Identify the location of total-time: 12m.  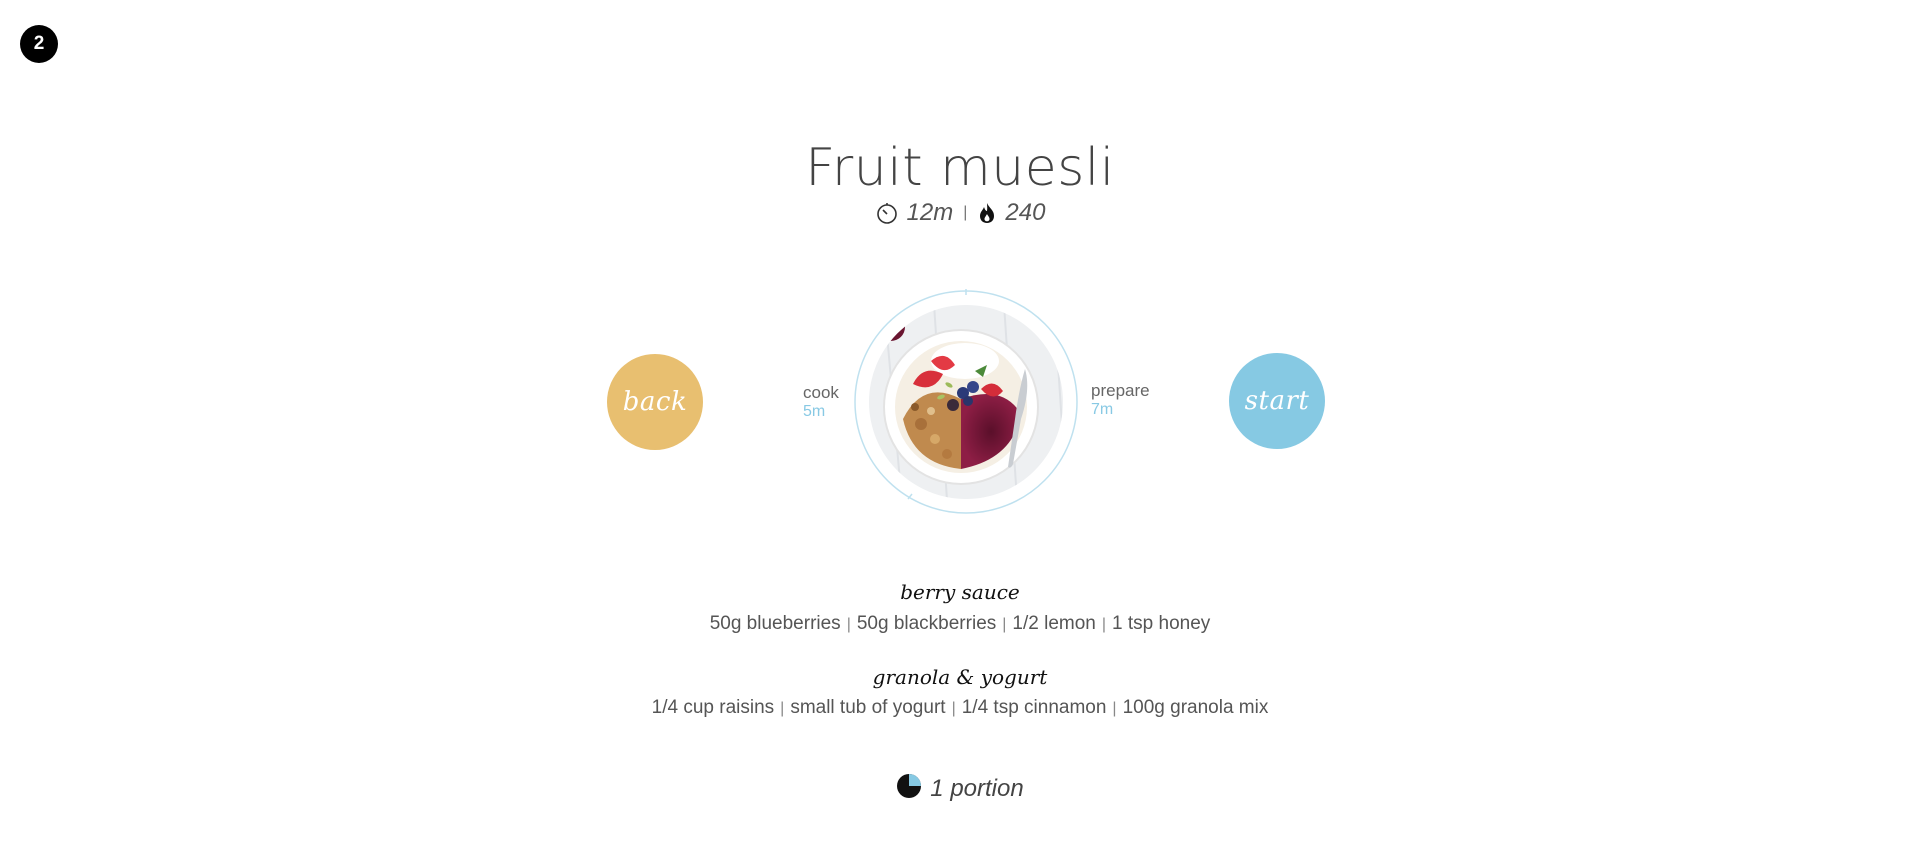
(930, 212).